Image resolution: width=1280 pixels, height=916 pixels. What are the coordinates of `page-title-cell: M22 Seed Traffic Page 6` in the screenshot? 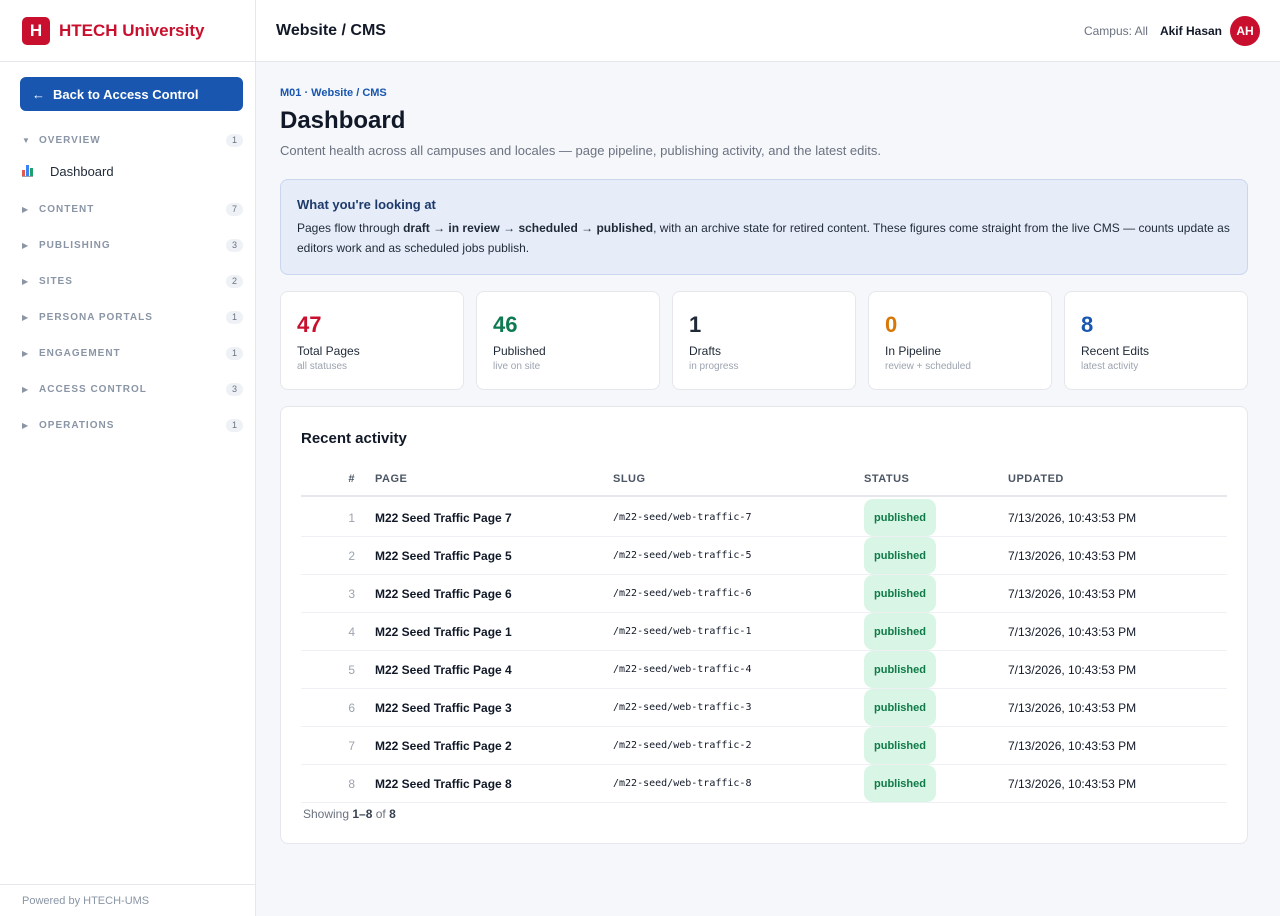 It's located at (443, 593).